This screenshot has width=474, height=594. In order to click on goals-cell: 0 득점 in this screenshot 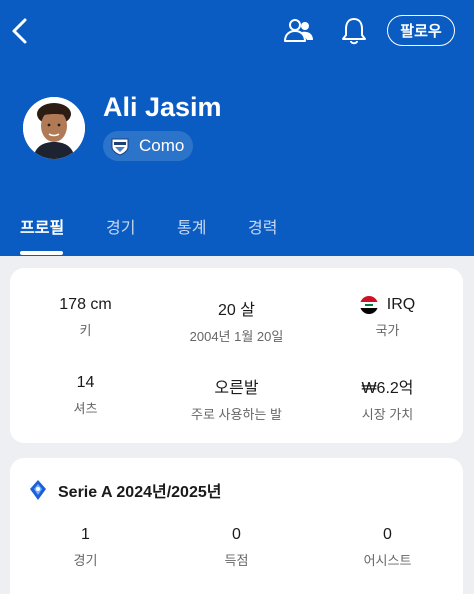, I will do `click(236, 547)`.